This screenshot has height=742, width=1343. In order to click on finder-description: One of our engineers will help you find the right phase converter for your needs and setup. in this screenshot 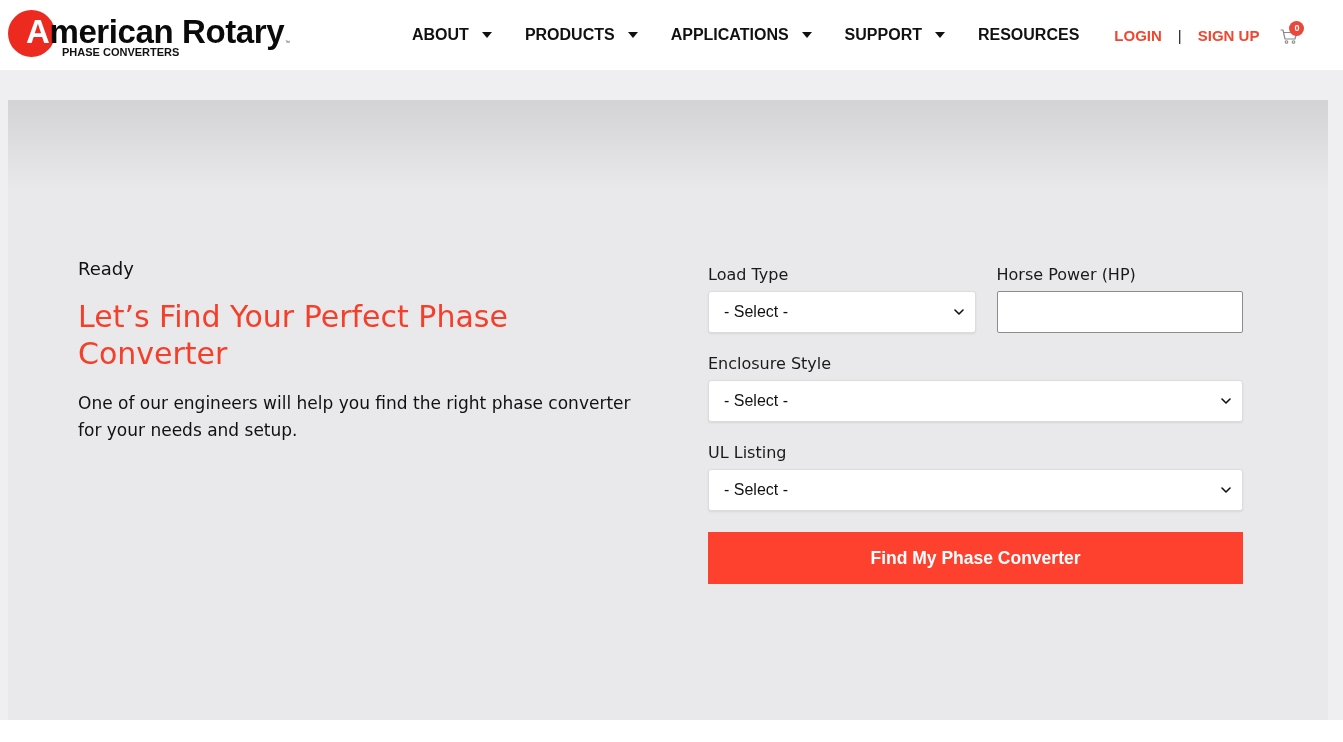, I will do `click(355, 417)`.